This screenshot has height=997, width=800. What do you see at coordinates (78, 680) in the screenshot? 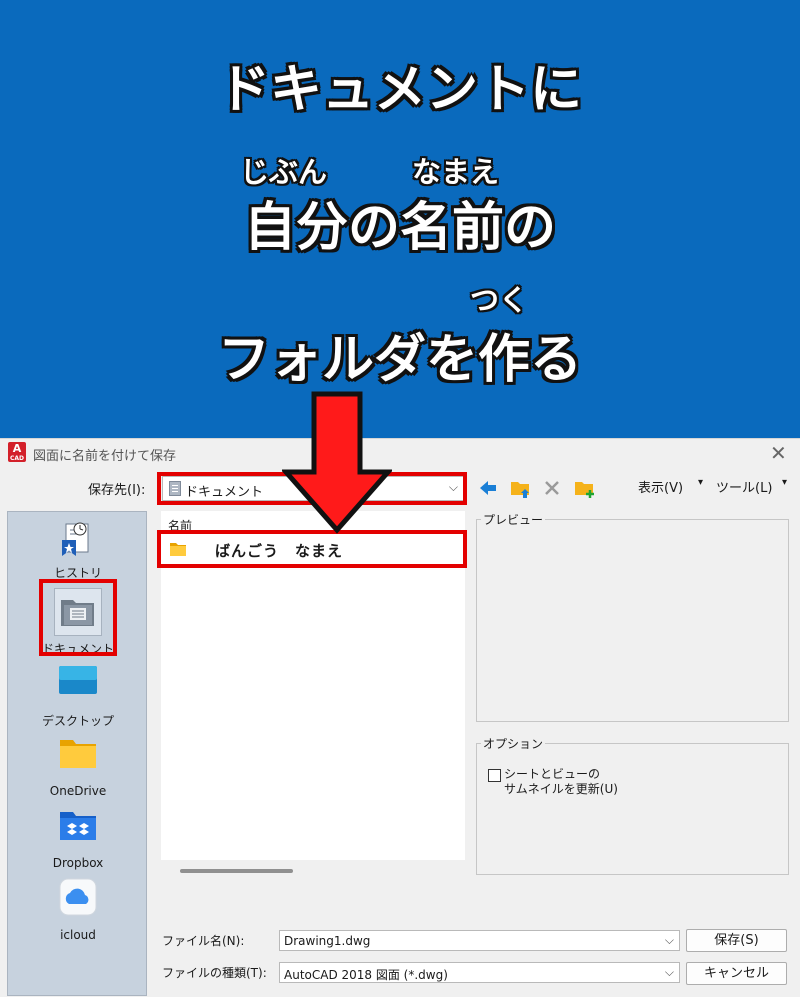
I see `desktop-icon` at bounding box center [78, 680].